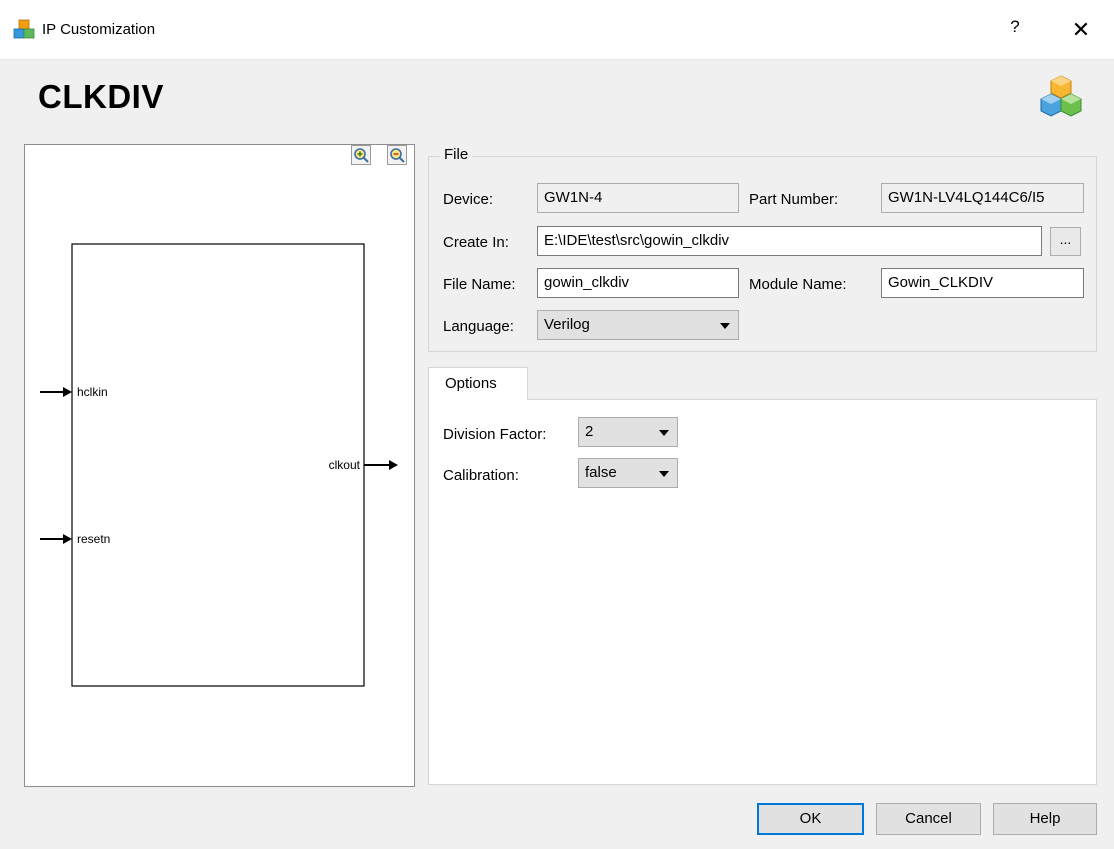 The image size is (1114, 849). What do you see at coordinates (601, 472) in the screenshot?
I see `calibration-value: false` at bounding box center [601, 472].